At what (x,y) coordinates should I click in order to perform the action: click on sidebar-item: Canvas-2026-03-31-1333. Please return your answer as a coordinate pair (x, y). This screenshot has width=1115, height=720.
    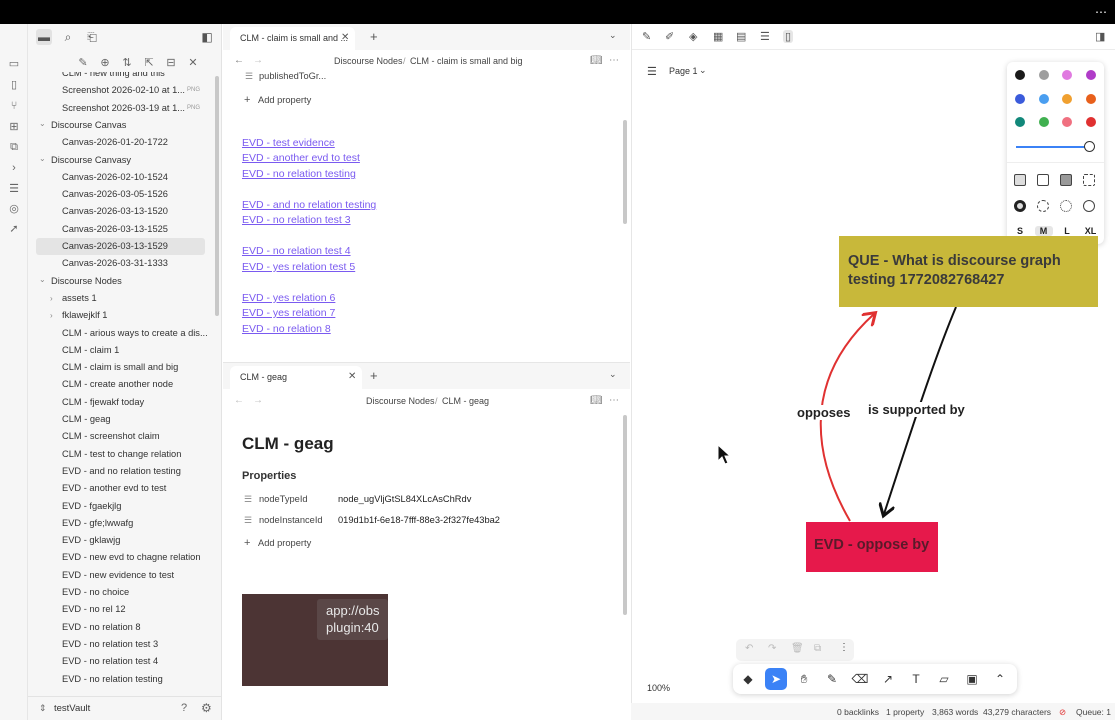
    Looking at the image, I should click on (121, 263).